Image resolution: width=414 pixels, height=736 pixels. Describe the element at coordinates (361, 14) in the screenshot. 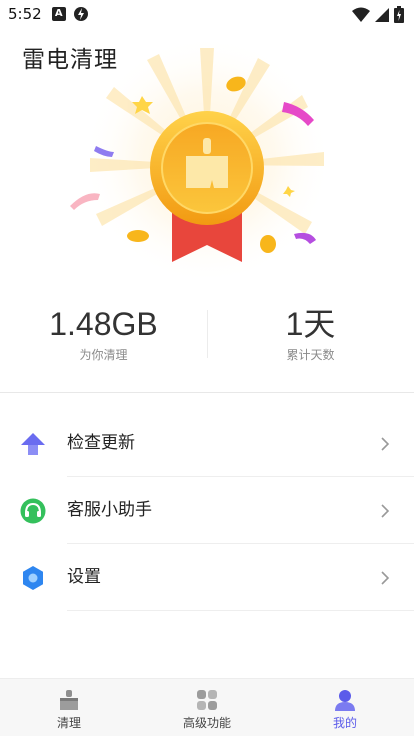

I see `wifi-icon` at that location.